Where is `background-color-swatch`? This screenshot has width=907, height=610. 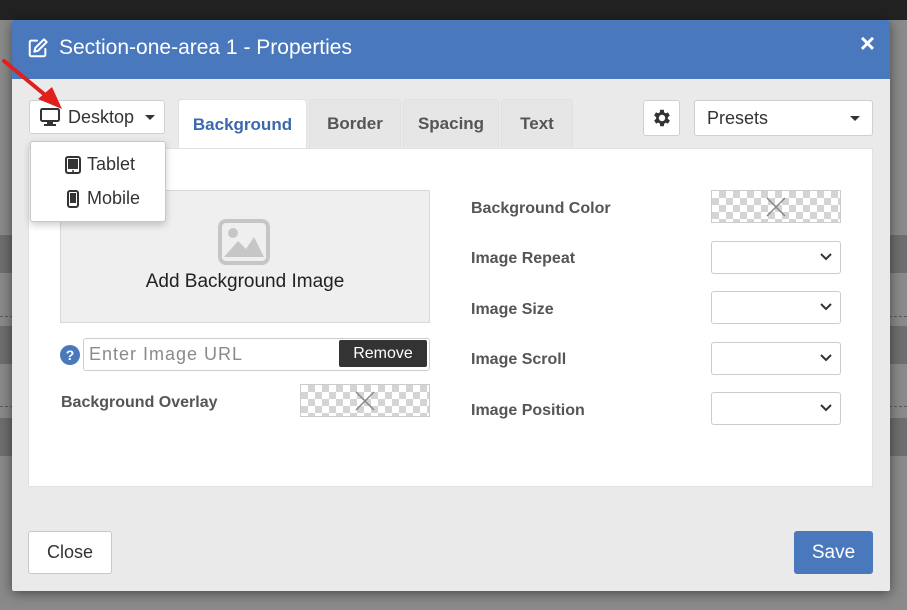
background-color-swatch is located at coordinates (776, 206).